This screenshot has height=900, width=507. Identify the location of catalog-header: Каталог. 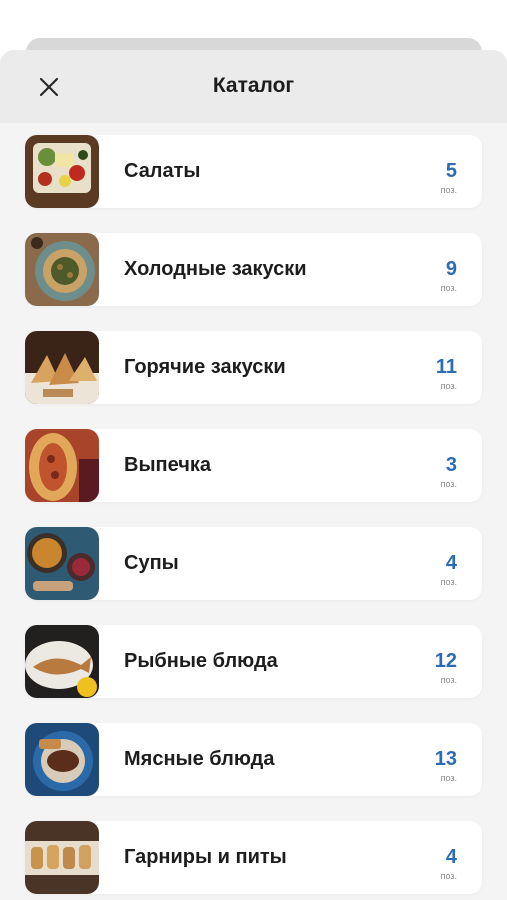
(253, 86).